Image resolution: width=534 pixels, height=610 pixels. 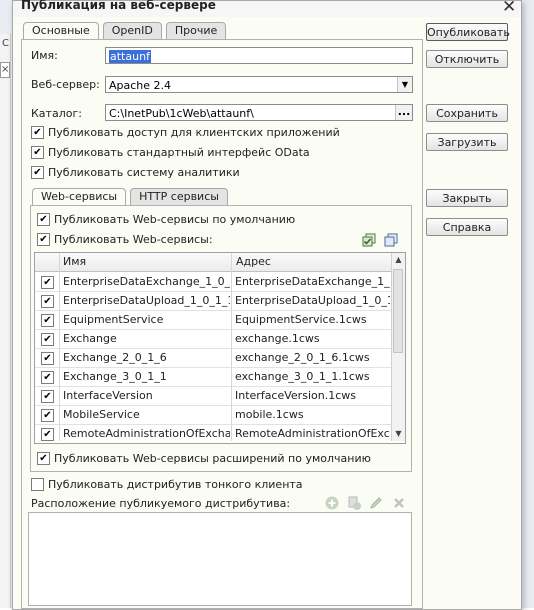 I want to click on scroll-thumb, so click(x=398, y=311).